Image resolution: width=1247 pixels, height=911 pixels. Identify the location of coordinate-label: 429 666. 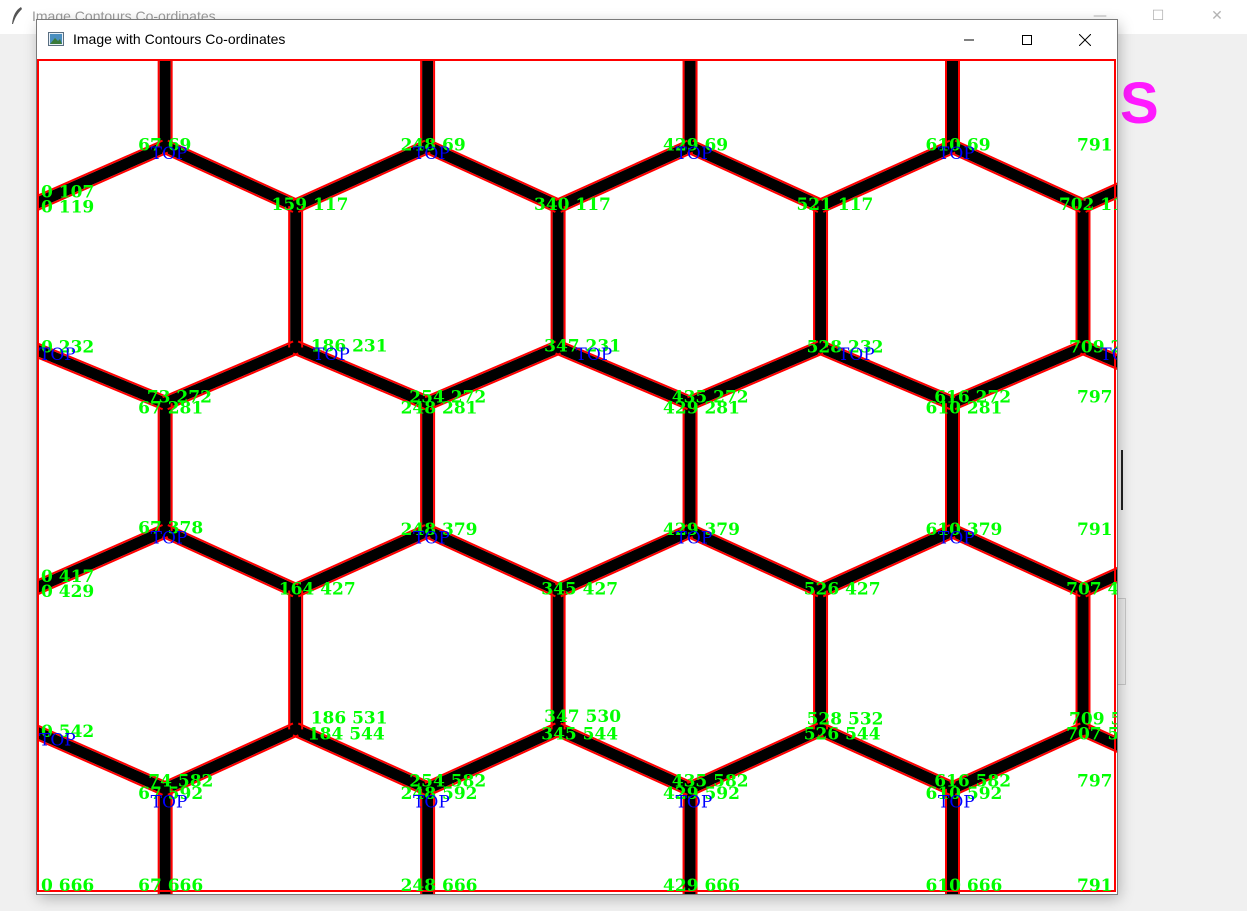
(701, 885).